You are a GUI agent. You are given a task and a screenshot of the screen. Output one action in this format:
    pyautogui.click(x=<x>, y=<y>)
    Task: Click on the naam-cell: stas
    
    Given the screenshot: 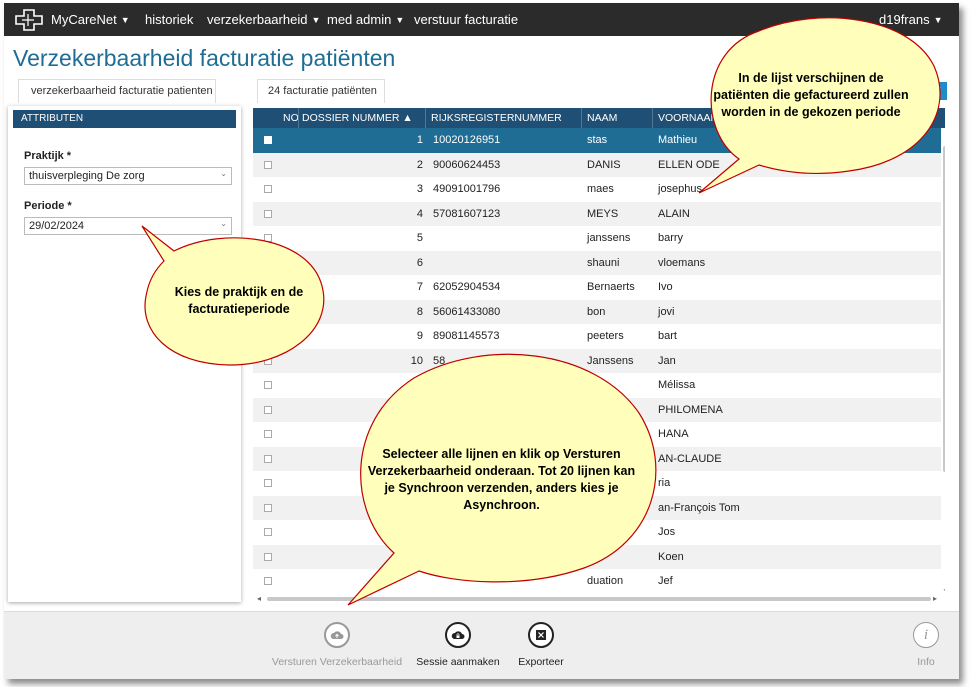 What is the action you would take?
    pyautogui.click(x=597, y=140)
    